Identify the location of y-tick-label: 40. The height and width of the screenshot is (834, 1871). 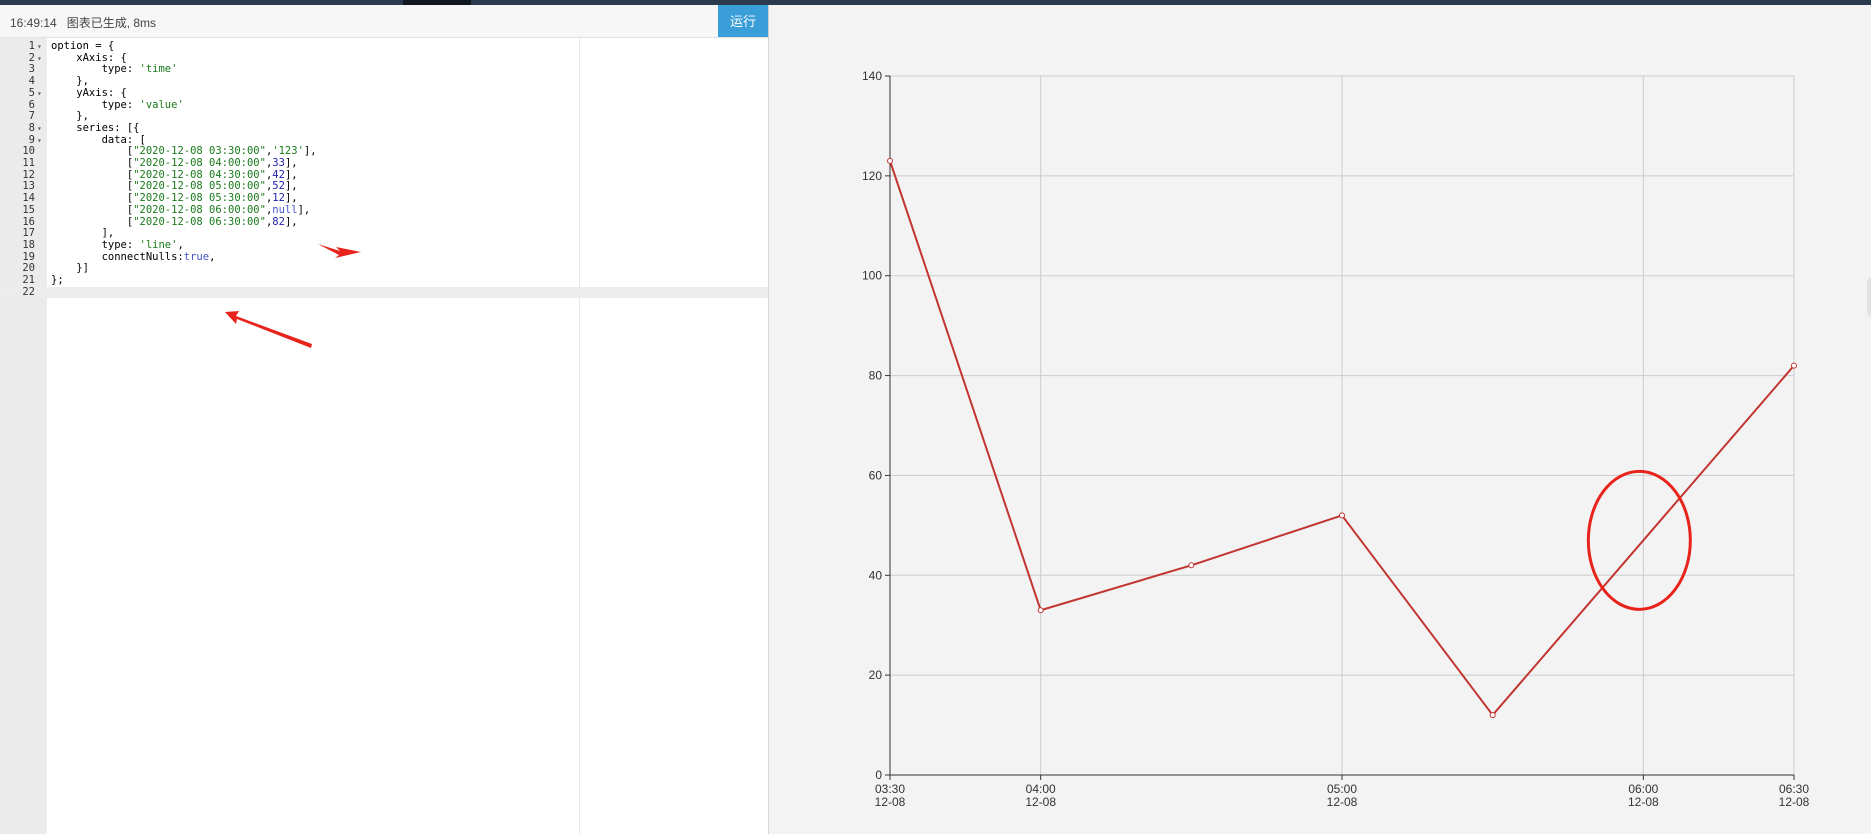
(876, 575).